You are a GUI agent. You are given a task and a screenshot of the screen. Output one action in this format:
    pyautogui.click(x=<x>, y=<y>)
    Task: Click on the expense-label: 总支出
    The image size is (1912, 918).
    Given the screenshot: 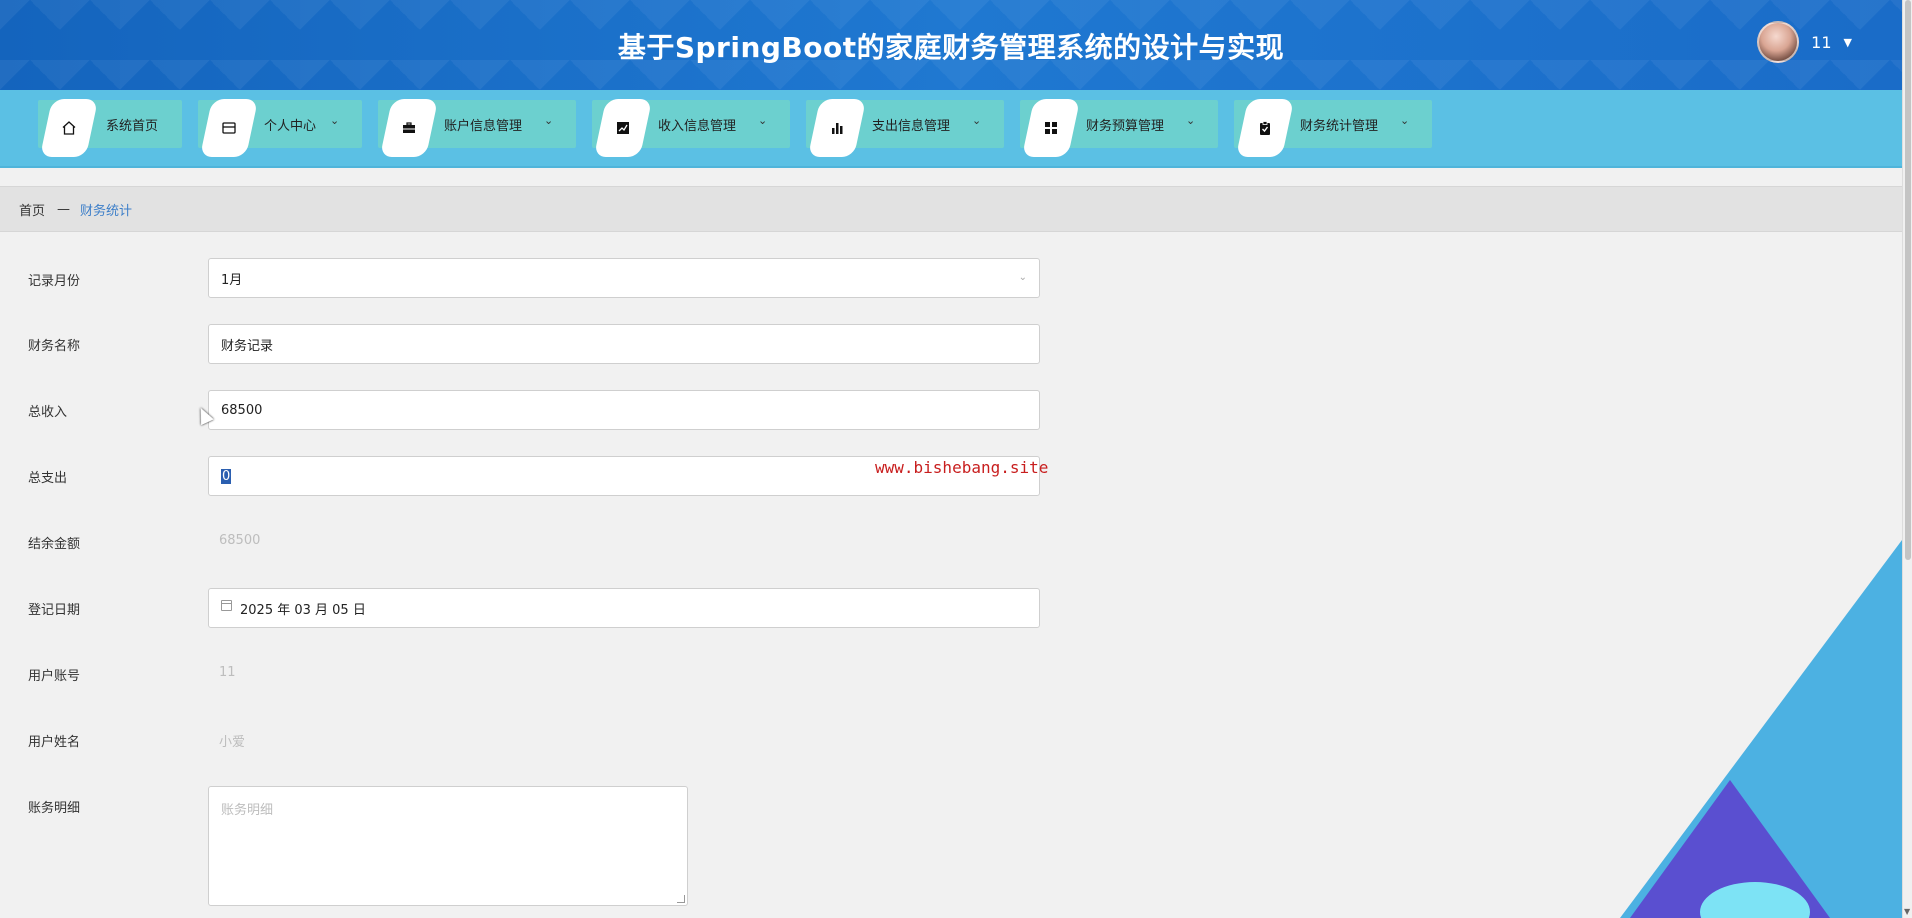 What is the action you would take?
    pyautogui.click(x=48, y=478)
    